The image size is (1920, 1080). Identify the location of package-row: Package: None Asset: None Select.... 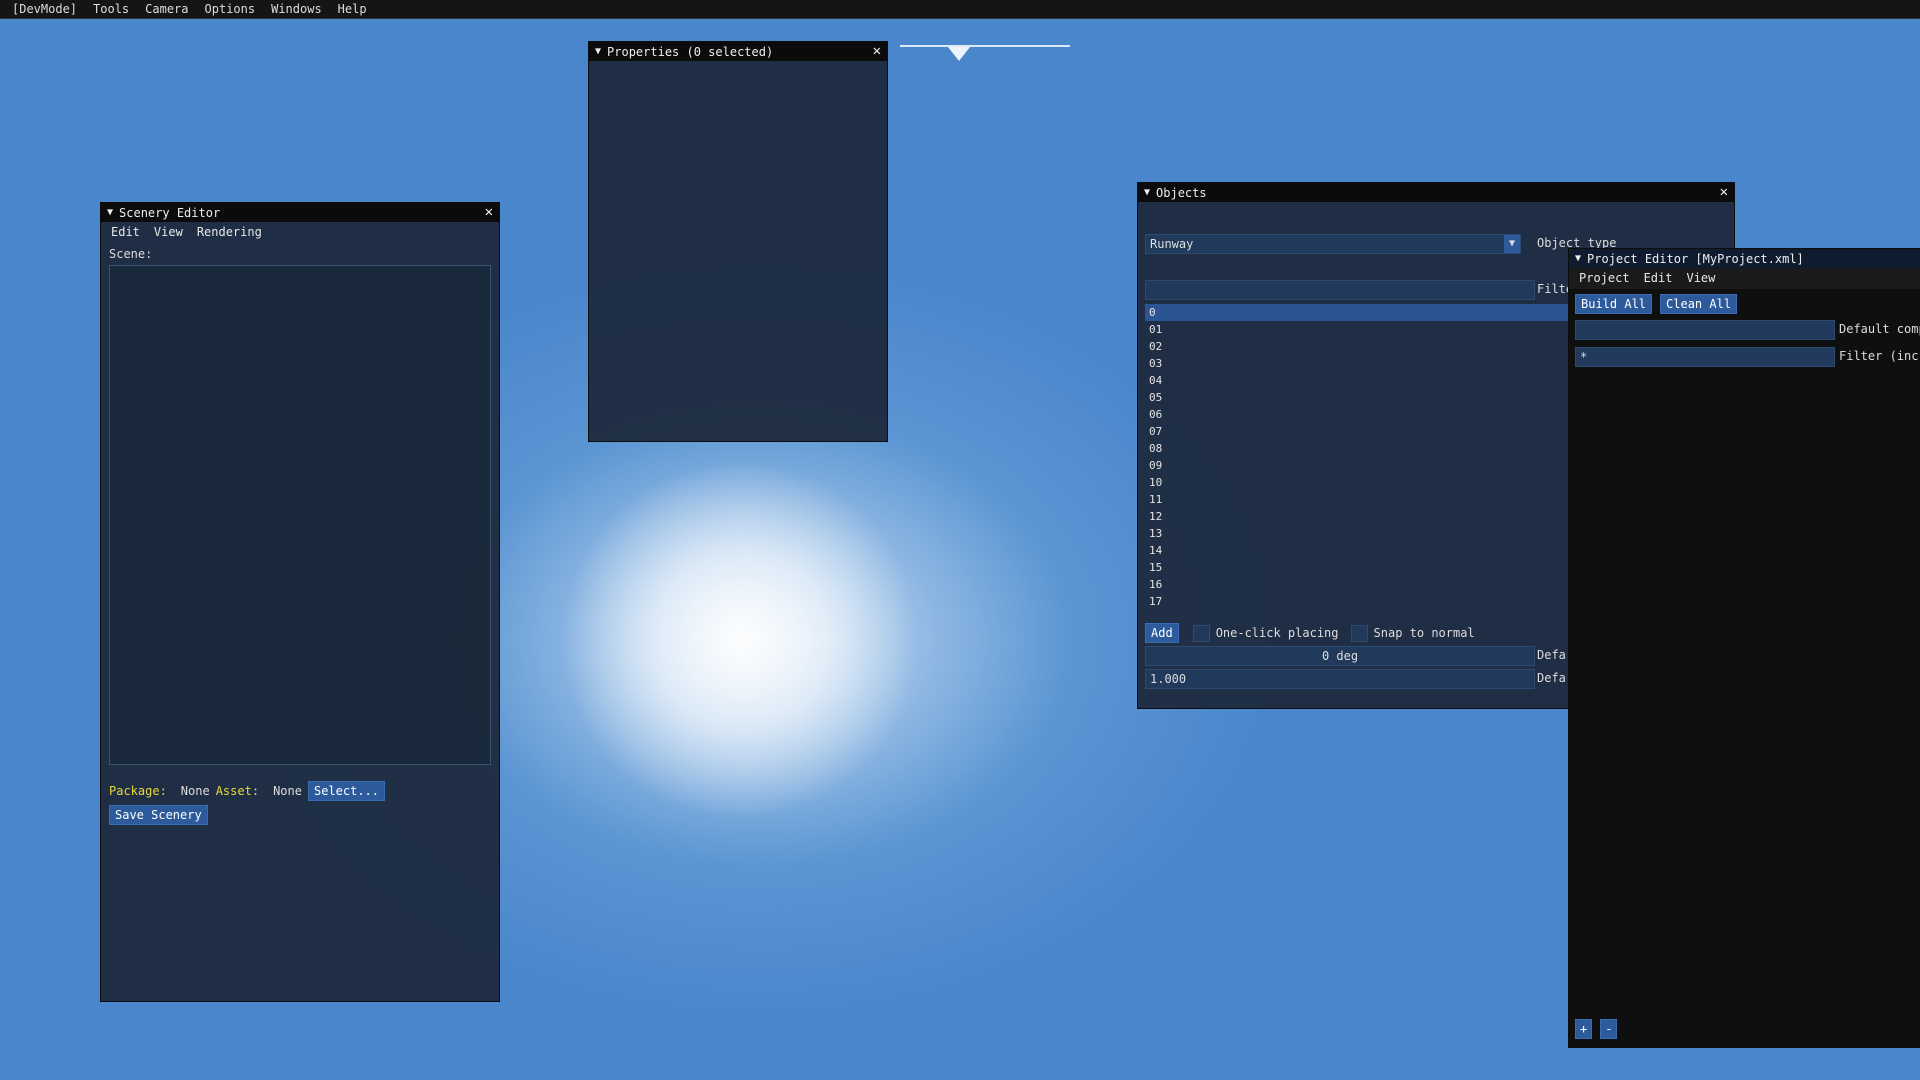
(247, 791).